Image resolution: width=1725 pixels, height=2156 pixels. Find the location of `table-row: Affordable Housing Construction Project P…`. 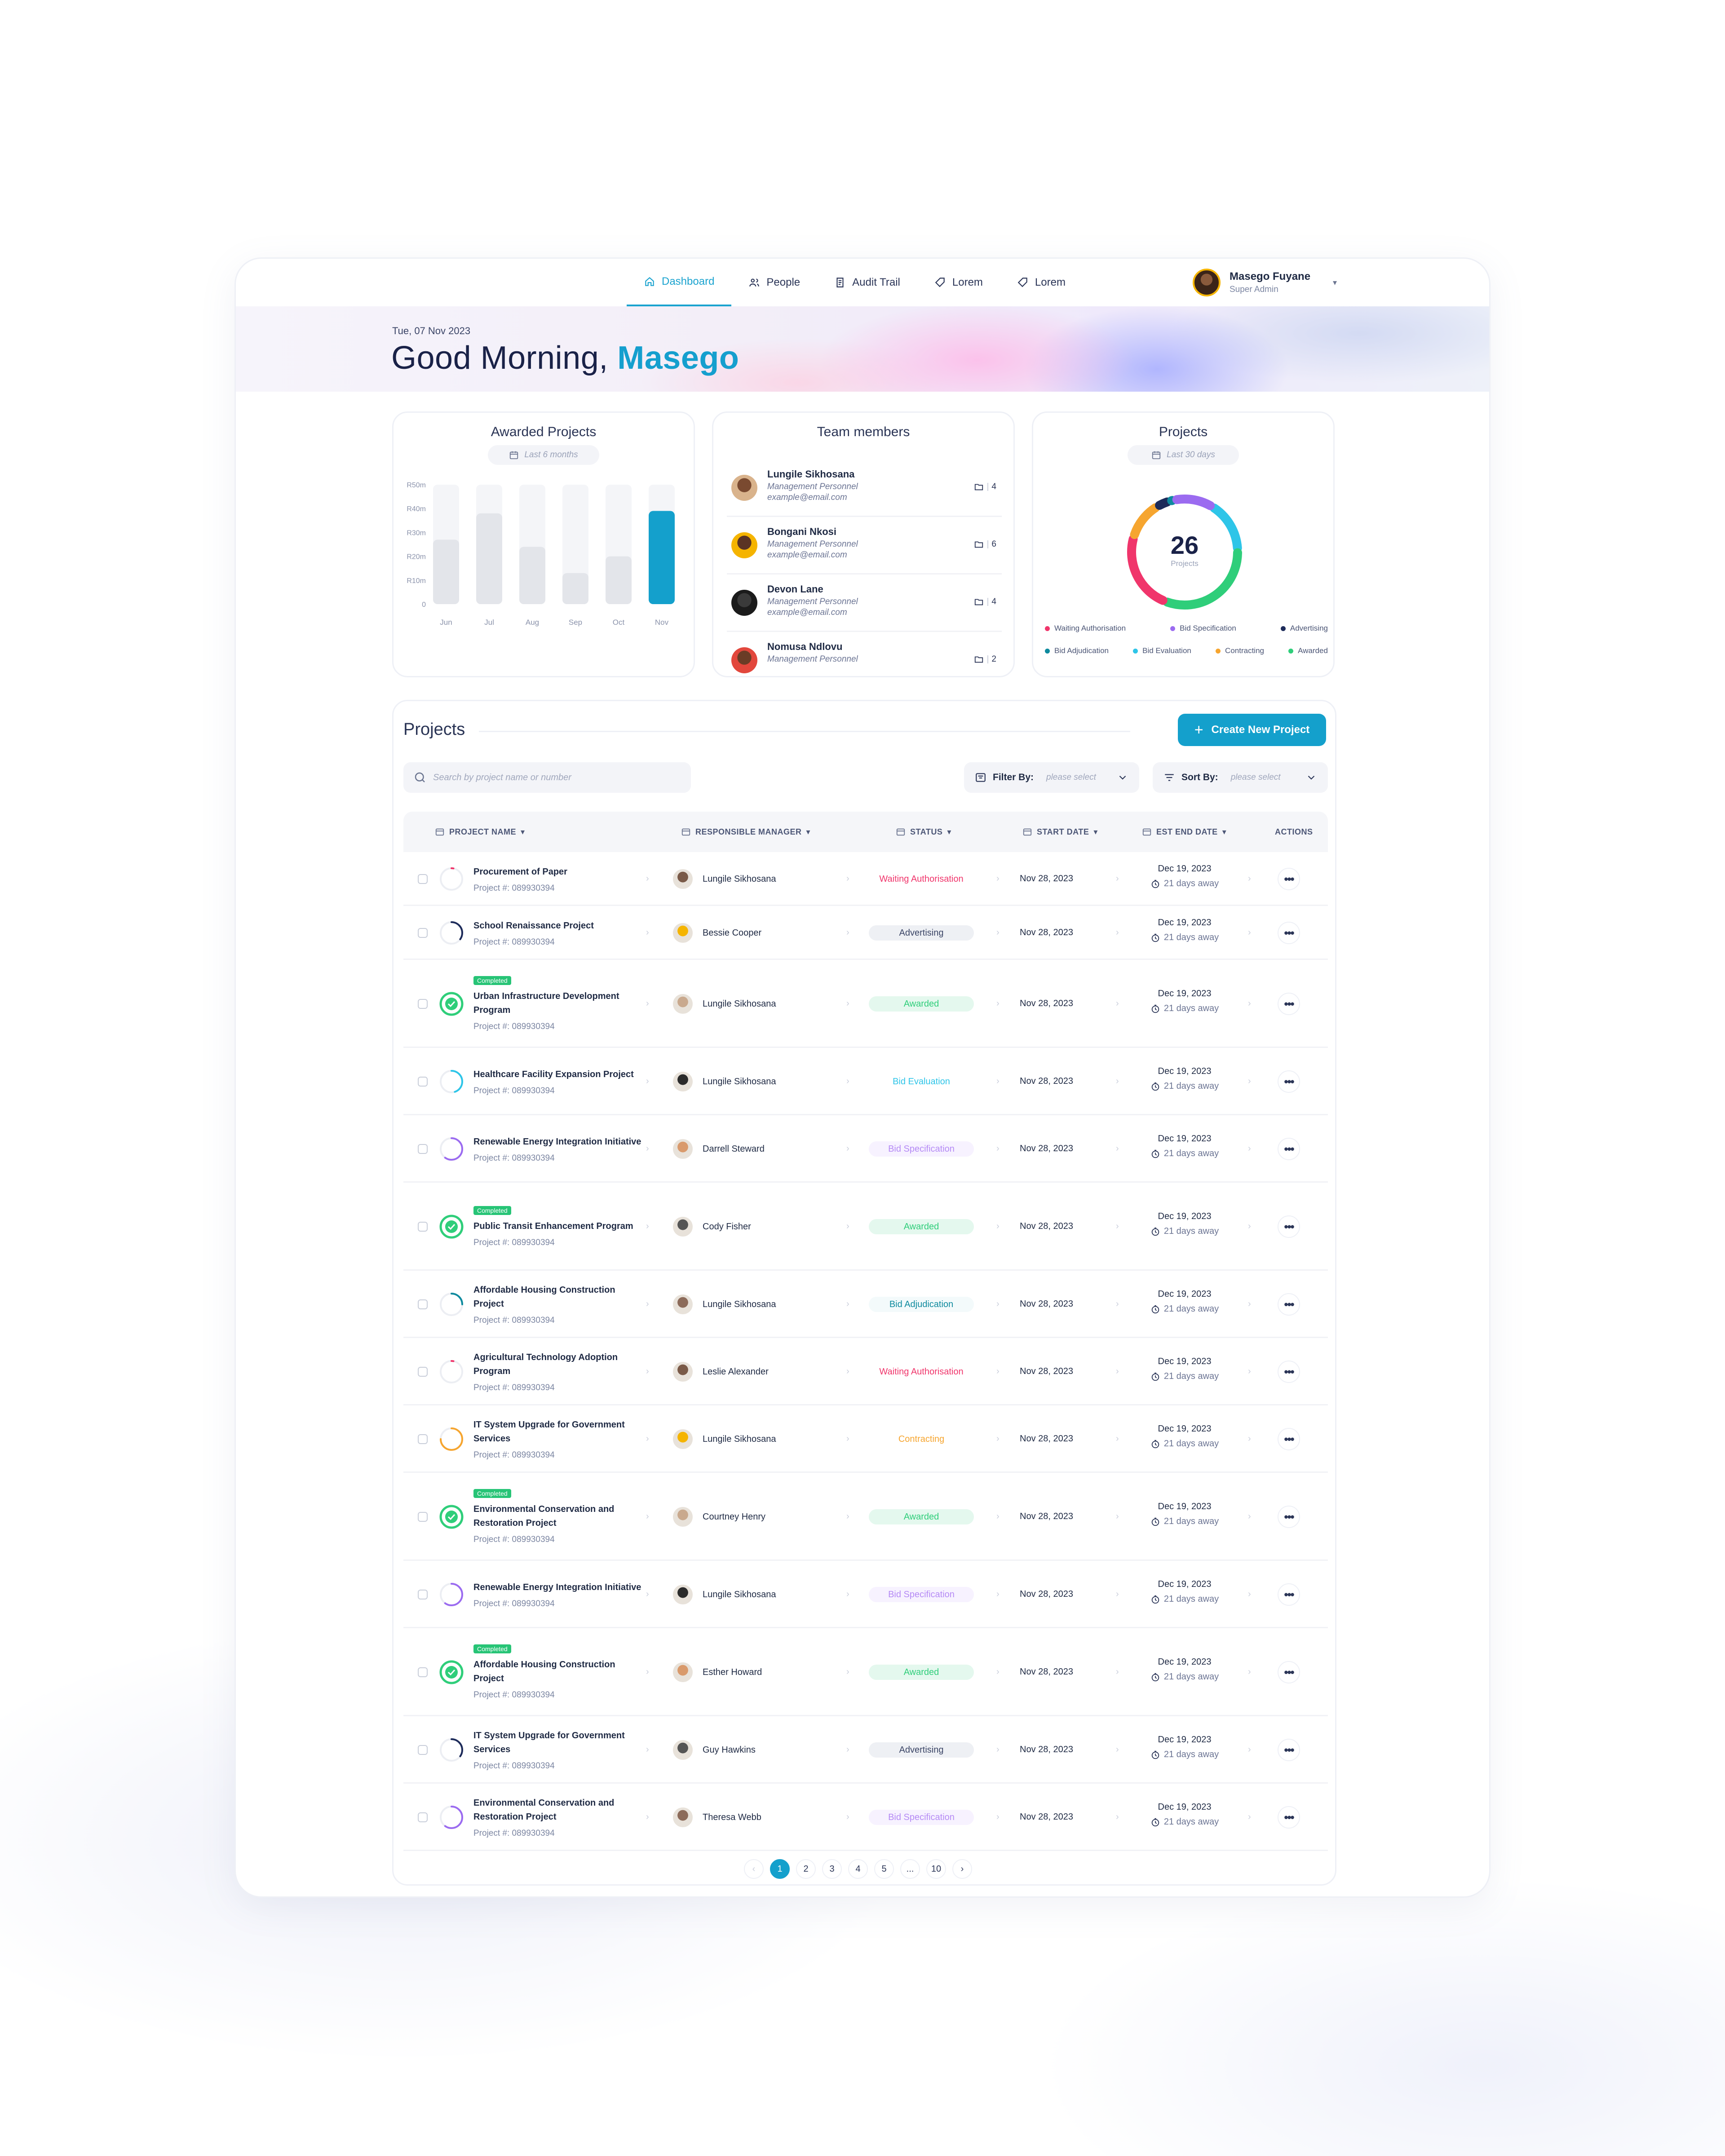

table-row: Affordable Housing Construction Project P… is located at coordinates (865, 1304).